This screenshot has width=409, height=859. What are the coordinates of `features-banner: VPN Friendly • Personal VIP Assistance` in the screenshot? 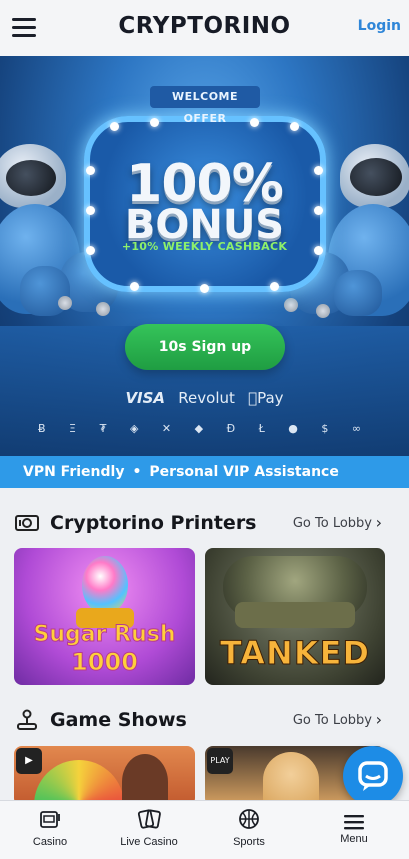 It's located at (204, 472).